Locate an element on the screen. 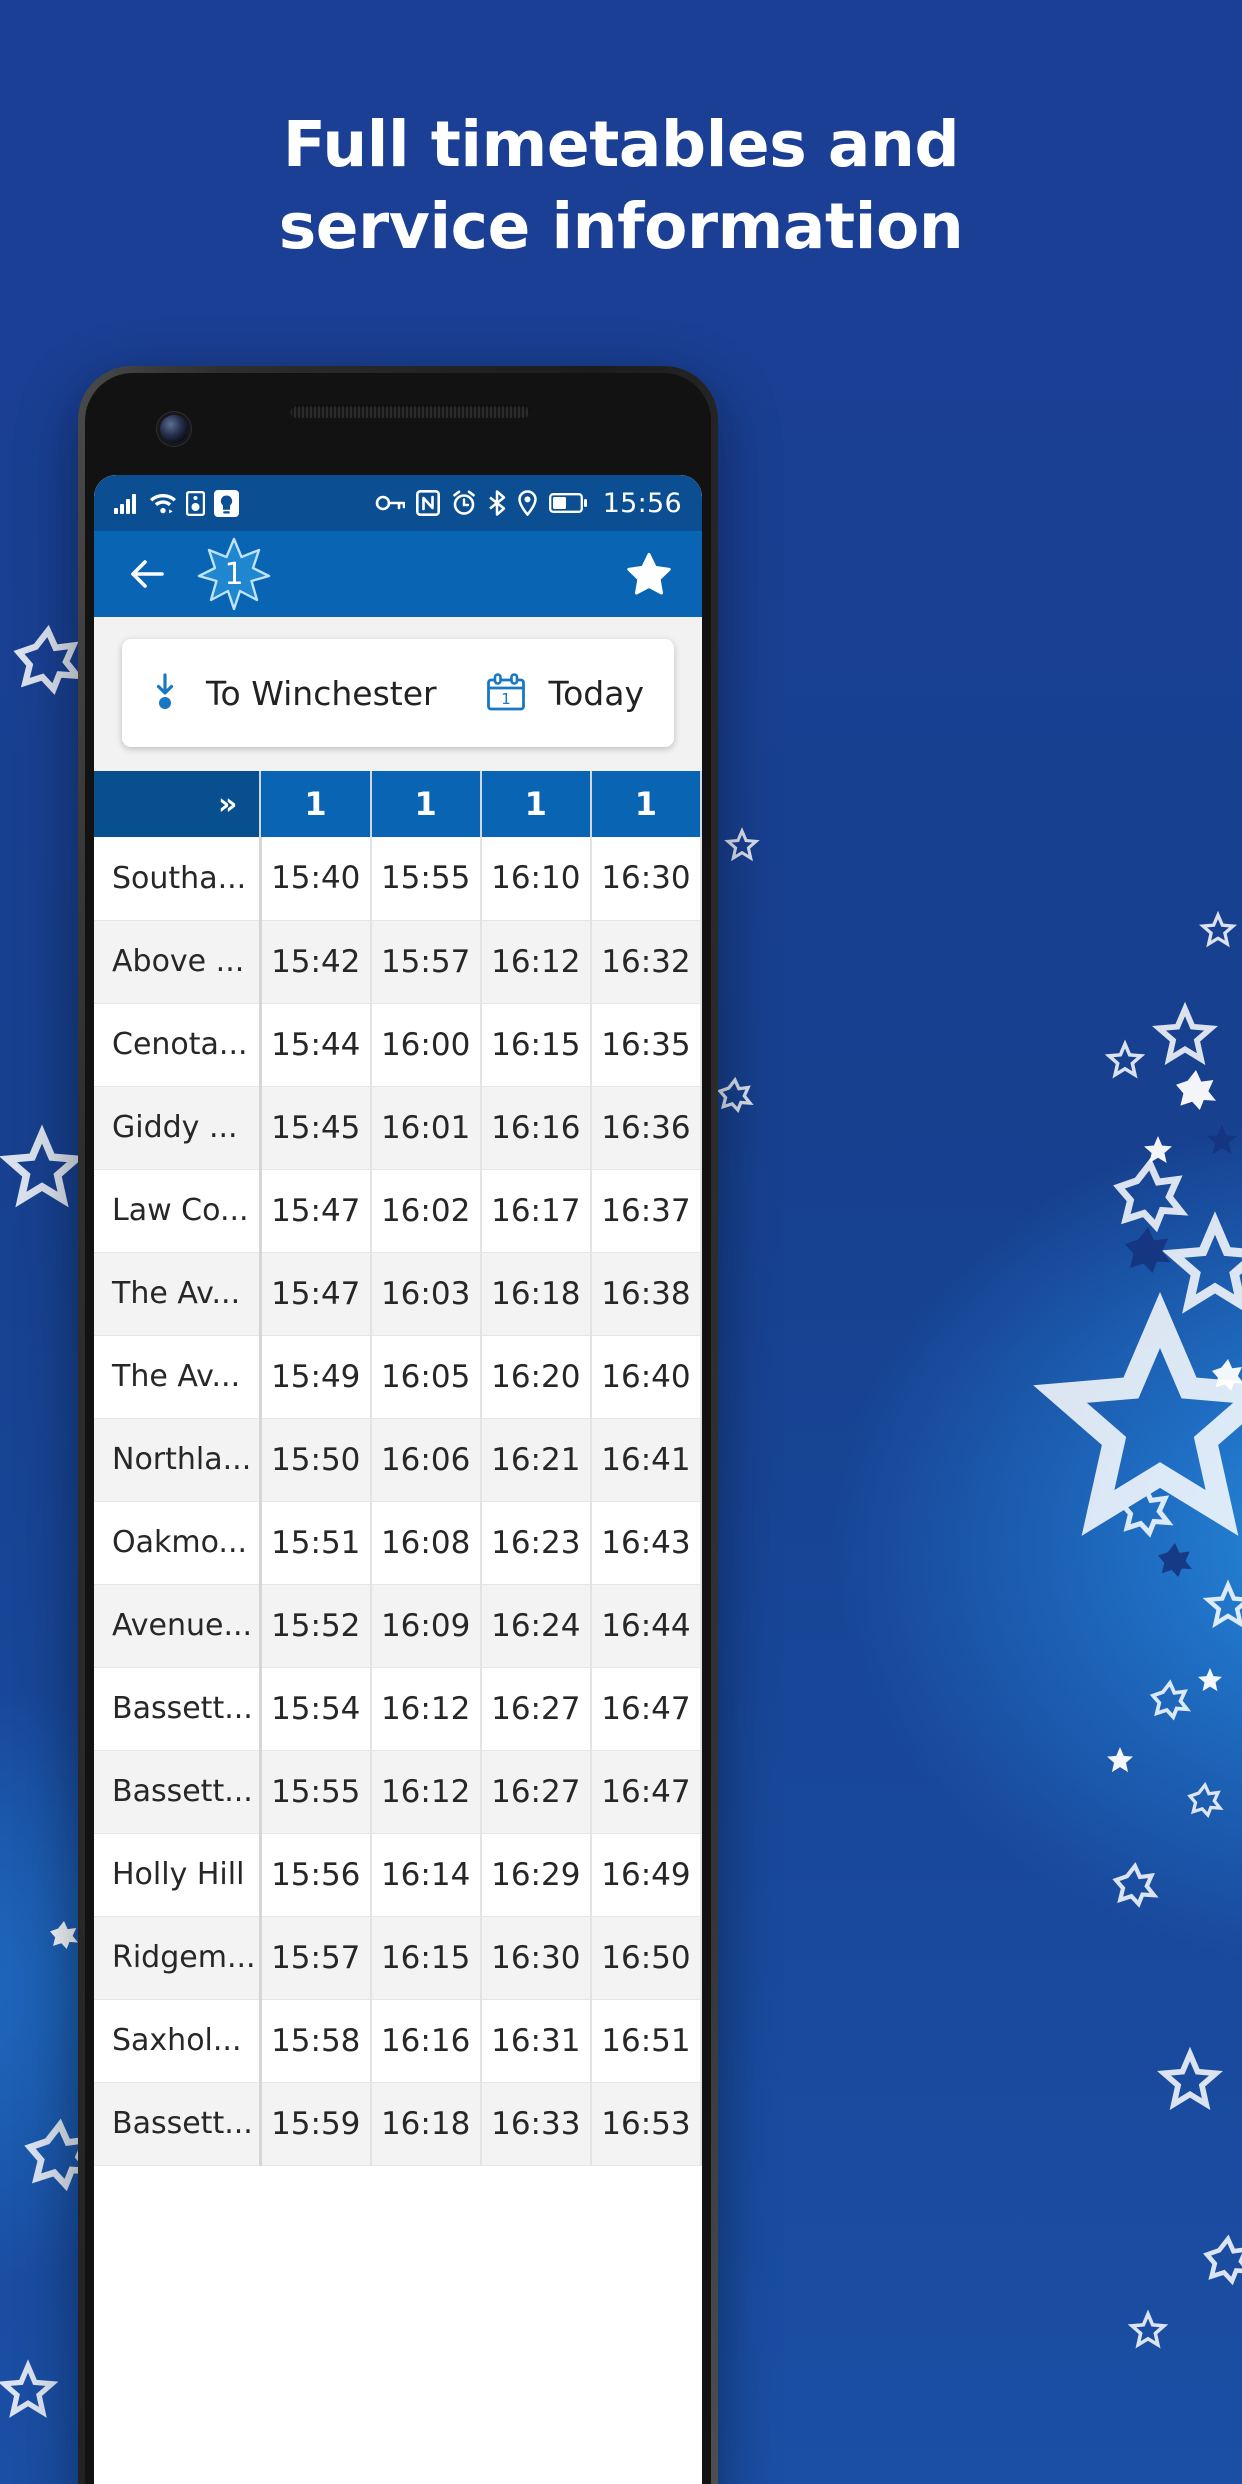  departure-time-cell: 16:17 is located at coordinates (536, 1211).